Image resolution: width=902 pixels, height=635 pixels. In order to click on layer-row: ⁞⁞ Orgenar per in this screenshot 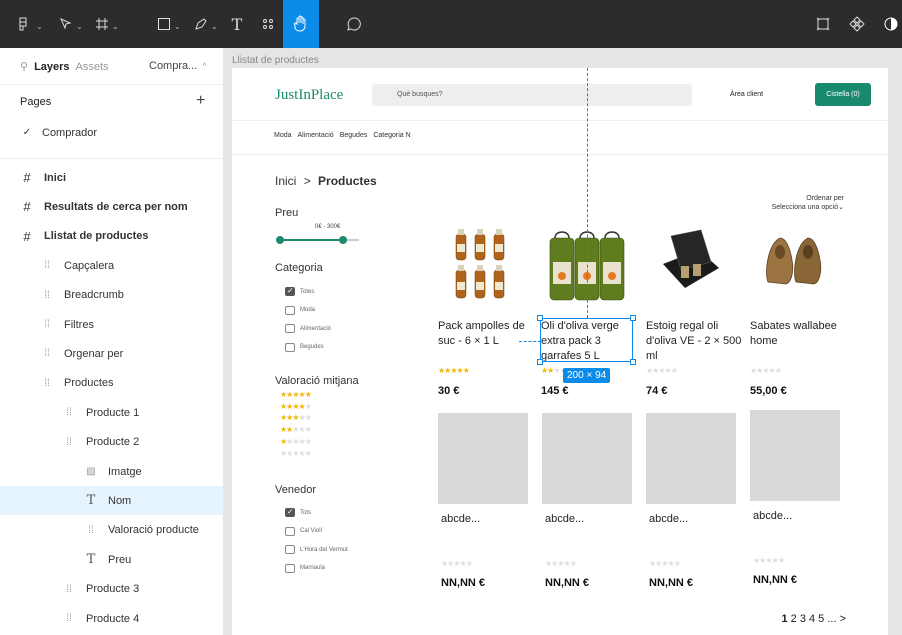, I will do `click(111, 353)`.